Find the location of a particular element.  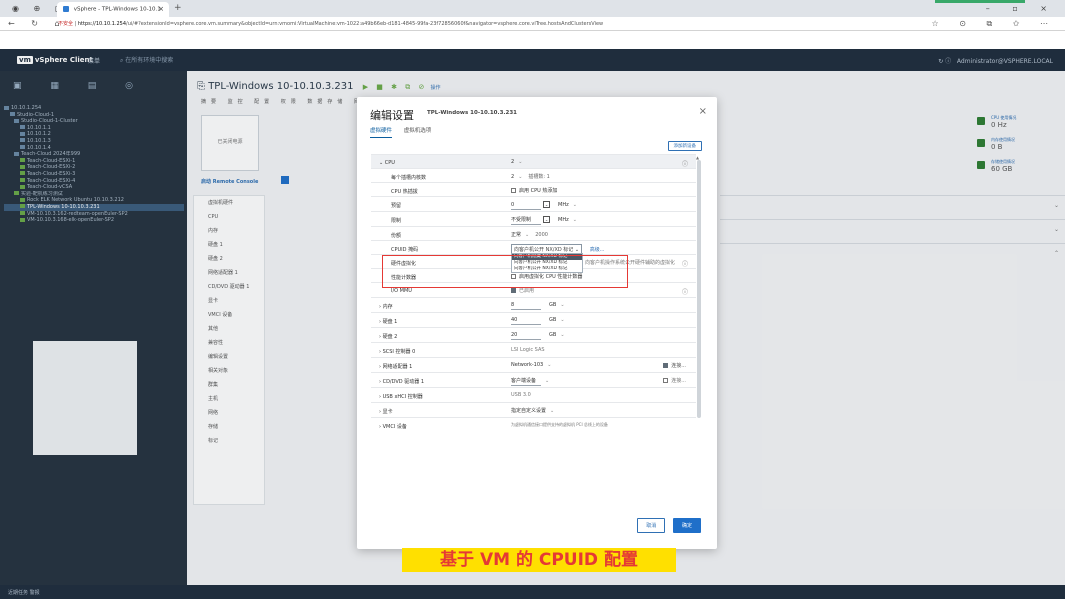

row-video-card: › 显卡 指定自定义设置 ⌄ is located at coordinates (533, 409).